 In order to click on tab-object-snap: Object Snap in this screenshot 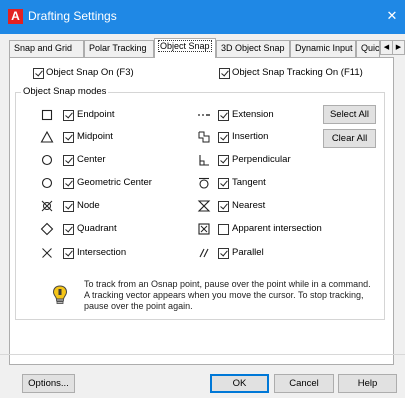, I will do `click(185, 48)`.